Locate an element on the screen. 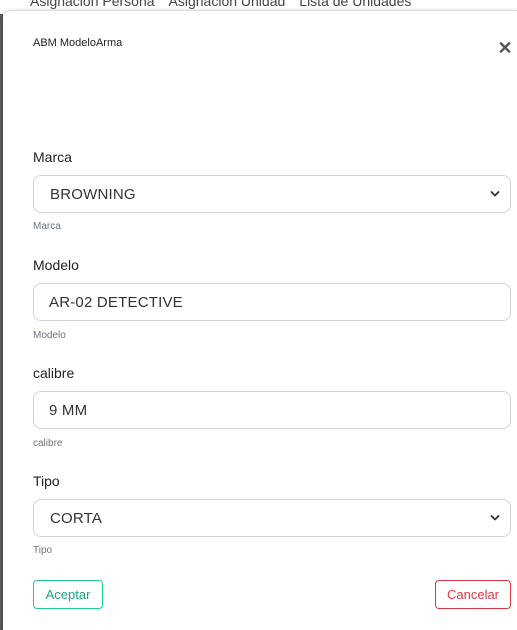 The height and width of the screenshot is (630, 517). background-tab: Asignación Persona is located at coordinates (92, 4).